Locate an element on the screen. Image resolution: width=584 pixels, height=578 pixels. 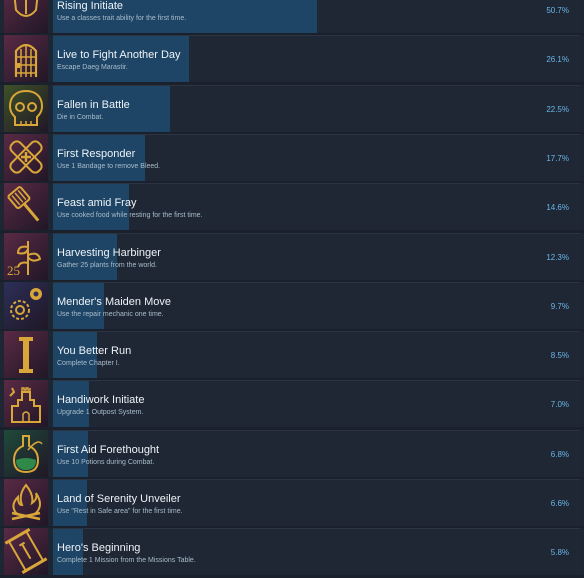
achievement-description: Use the repair mechanic one time. is located at coordinates (110, 314).